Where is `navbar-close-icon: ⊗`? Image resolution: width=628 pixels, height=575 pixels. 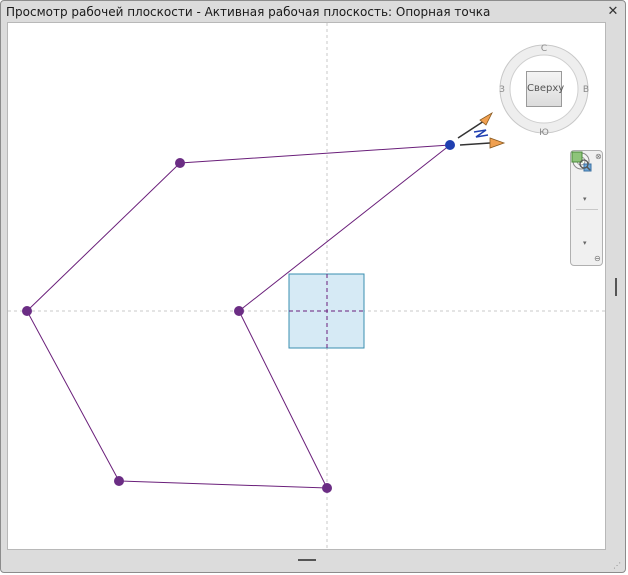 navbar-close-icon: ⊗ is located at coordinates (598, 156).